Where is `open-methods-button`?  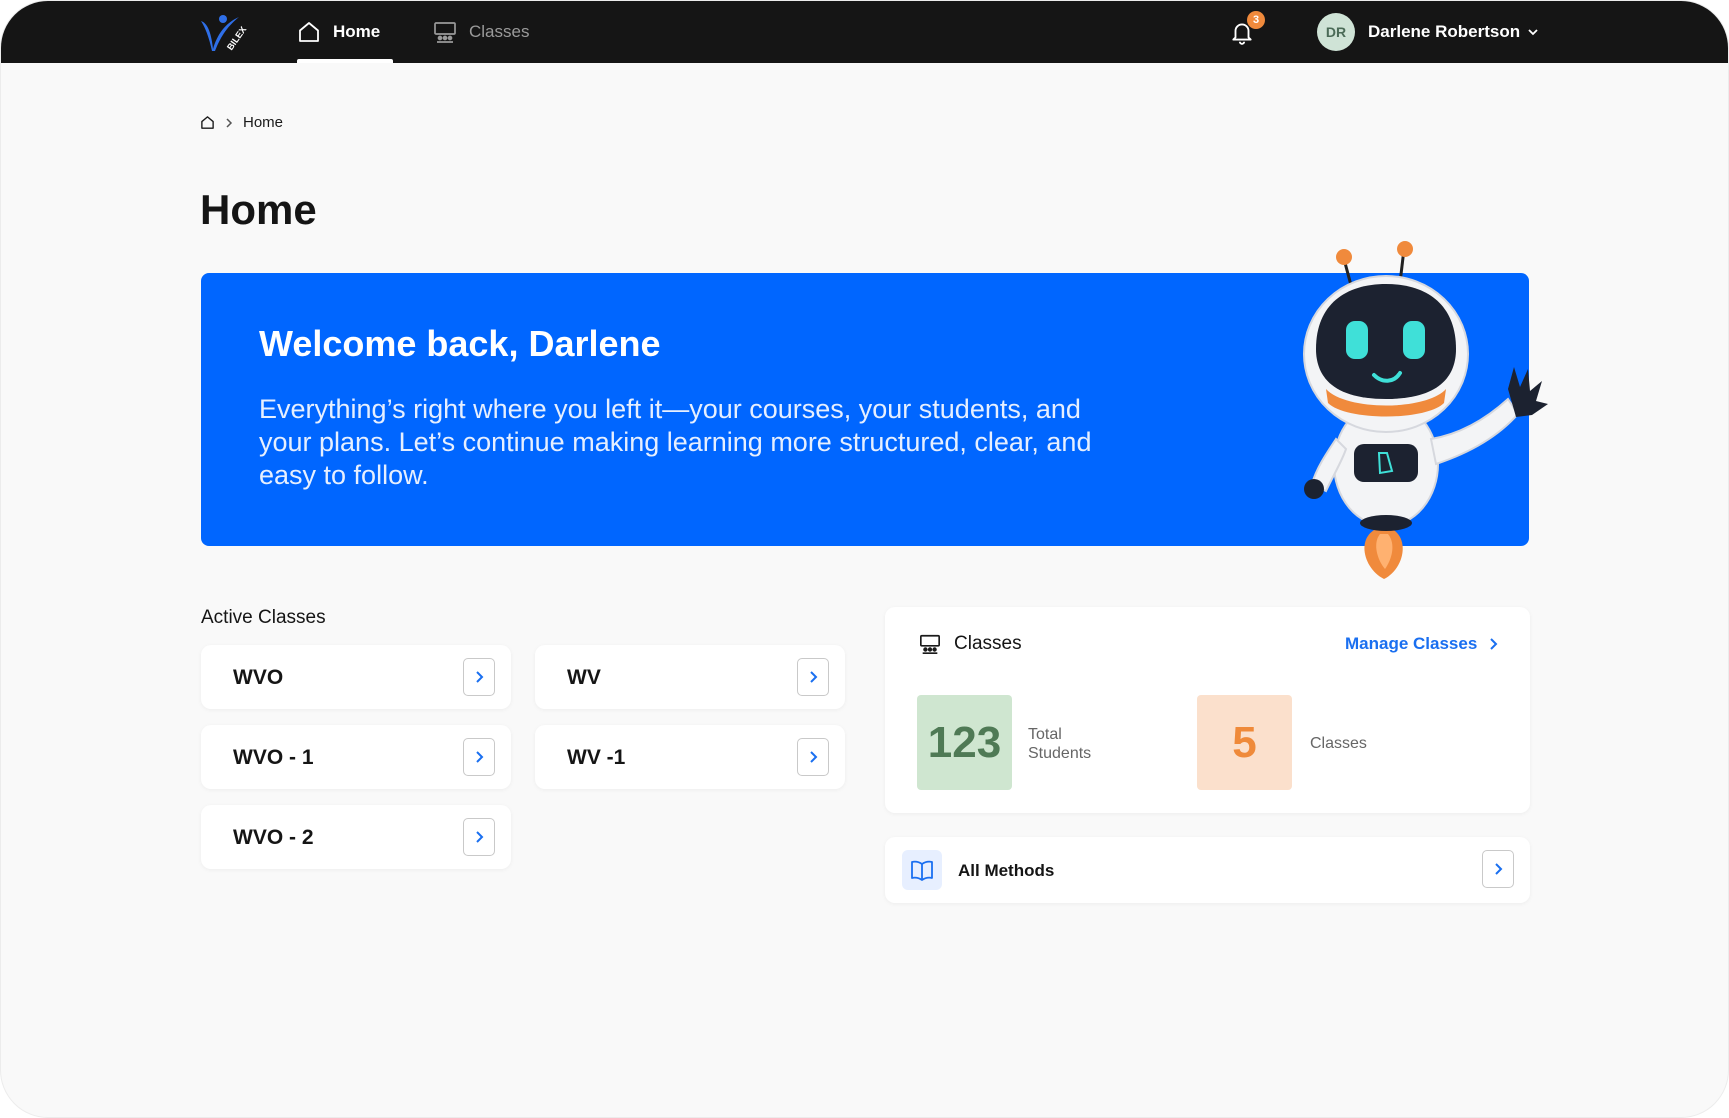
open-methods-button is located at coordinates (1498, 869).